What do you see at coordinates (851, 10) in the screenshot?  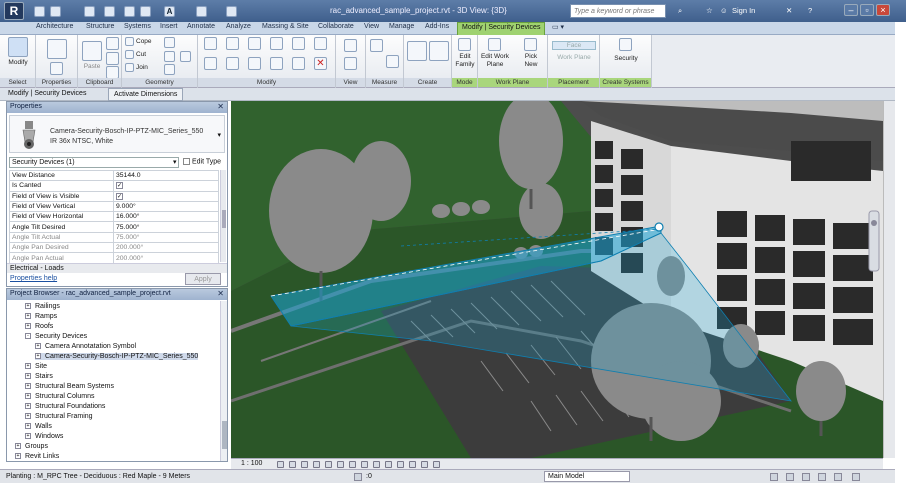 I see `minimize-button: –` at bounding box center [851, 10].